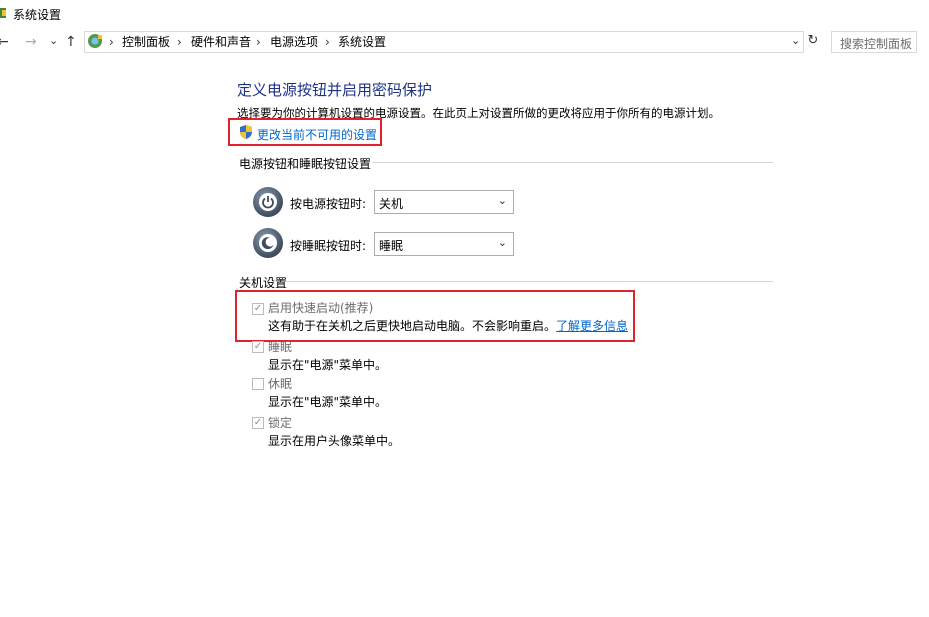  I want to click on power-section-heading: 电源按钮和睡眠按钮设置, so click(305, 164).